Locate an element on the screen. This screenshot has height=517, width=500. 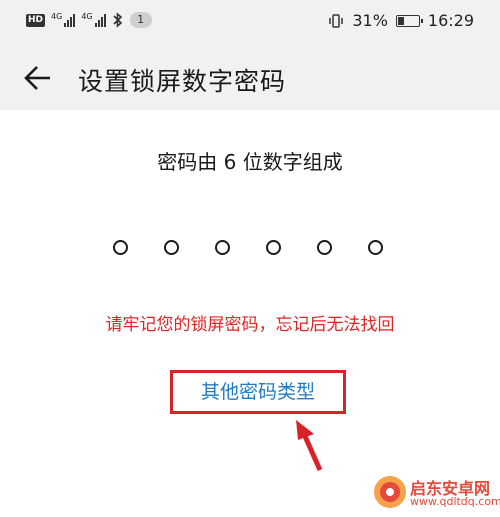
clock: 16:29 is located at coordinates (450, 20).